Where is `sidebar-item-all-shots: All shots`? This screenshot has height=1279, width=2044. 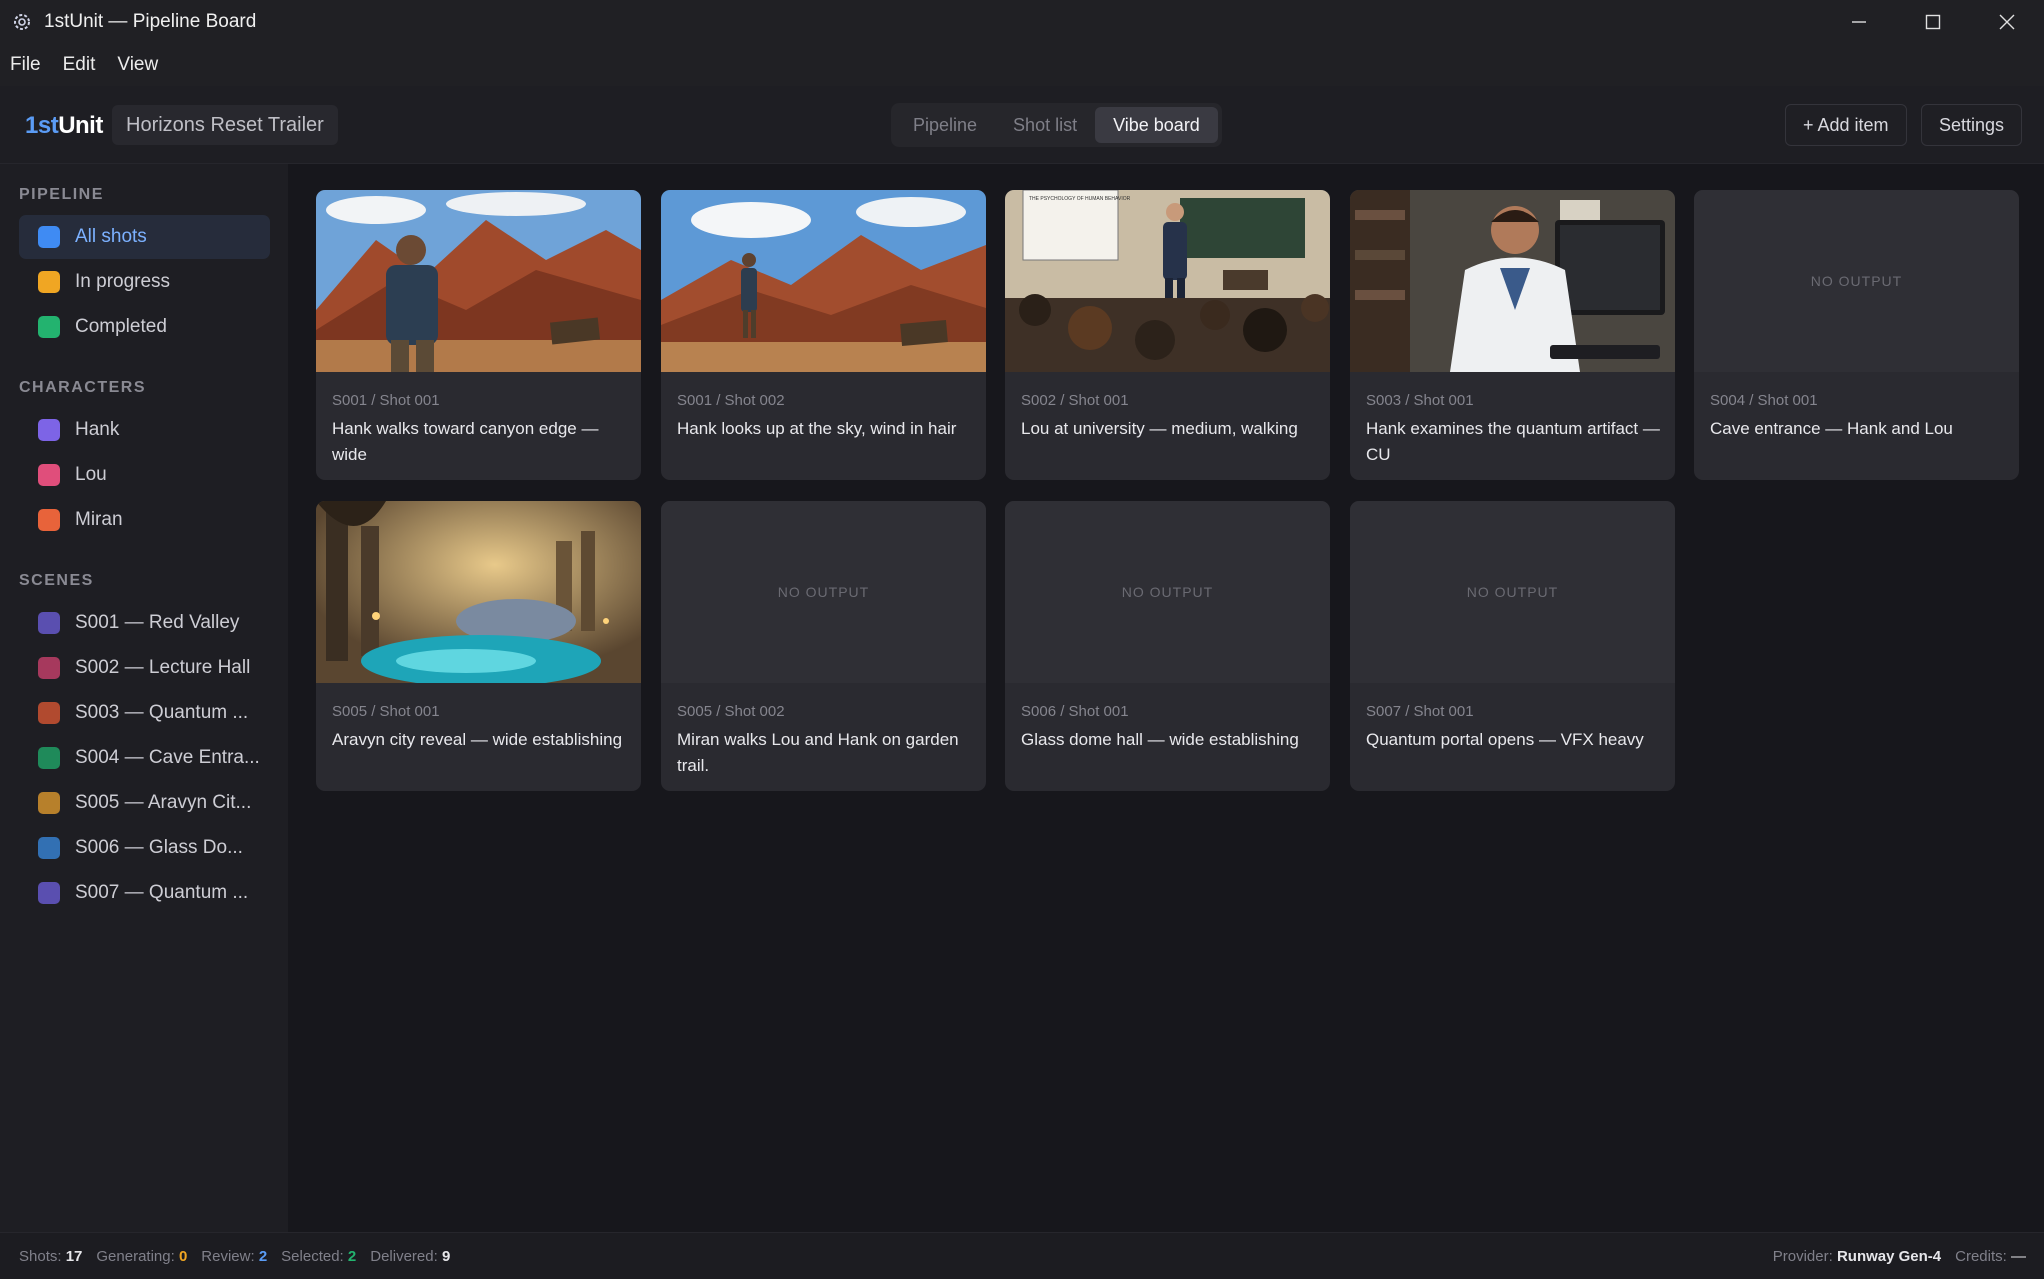
sidebar-item-all-shots: All shots is located at coordinates (144, 237).